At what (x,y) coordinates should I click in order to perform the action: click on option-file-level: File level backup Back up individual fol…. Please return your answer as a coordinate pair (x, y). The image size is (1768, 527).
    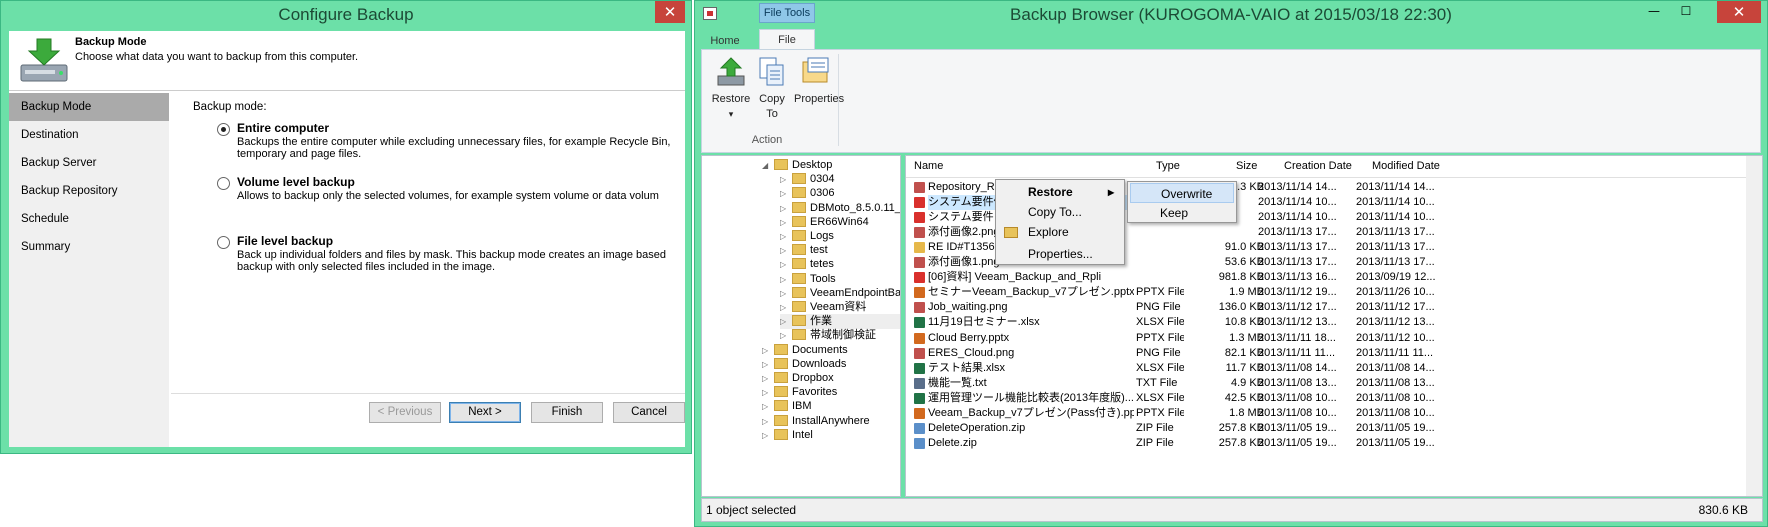
    Looking at the image, I should click on (452, 254).